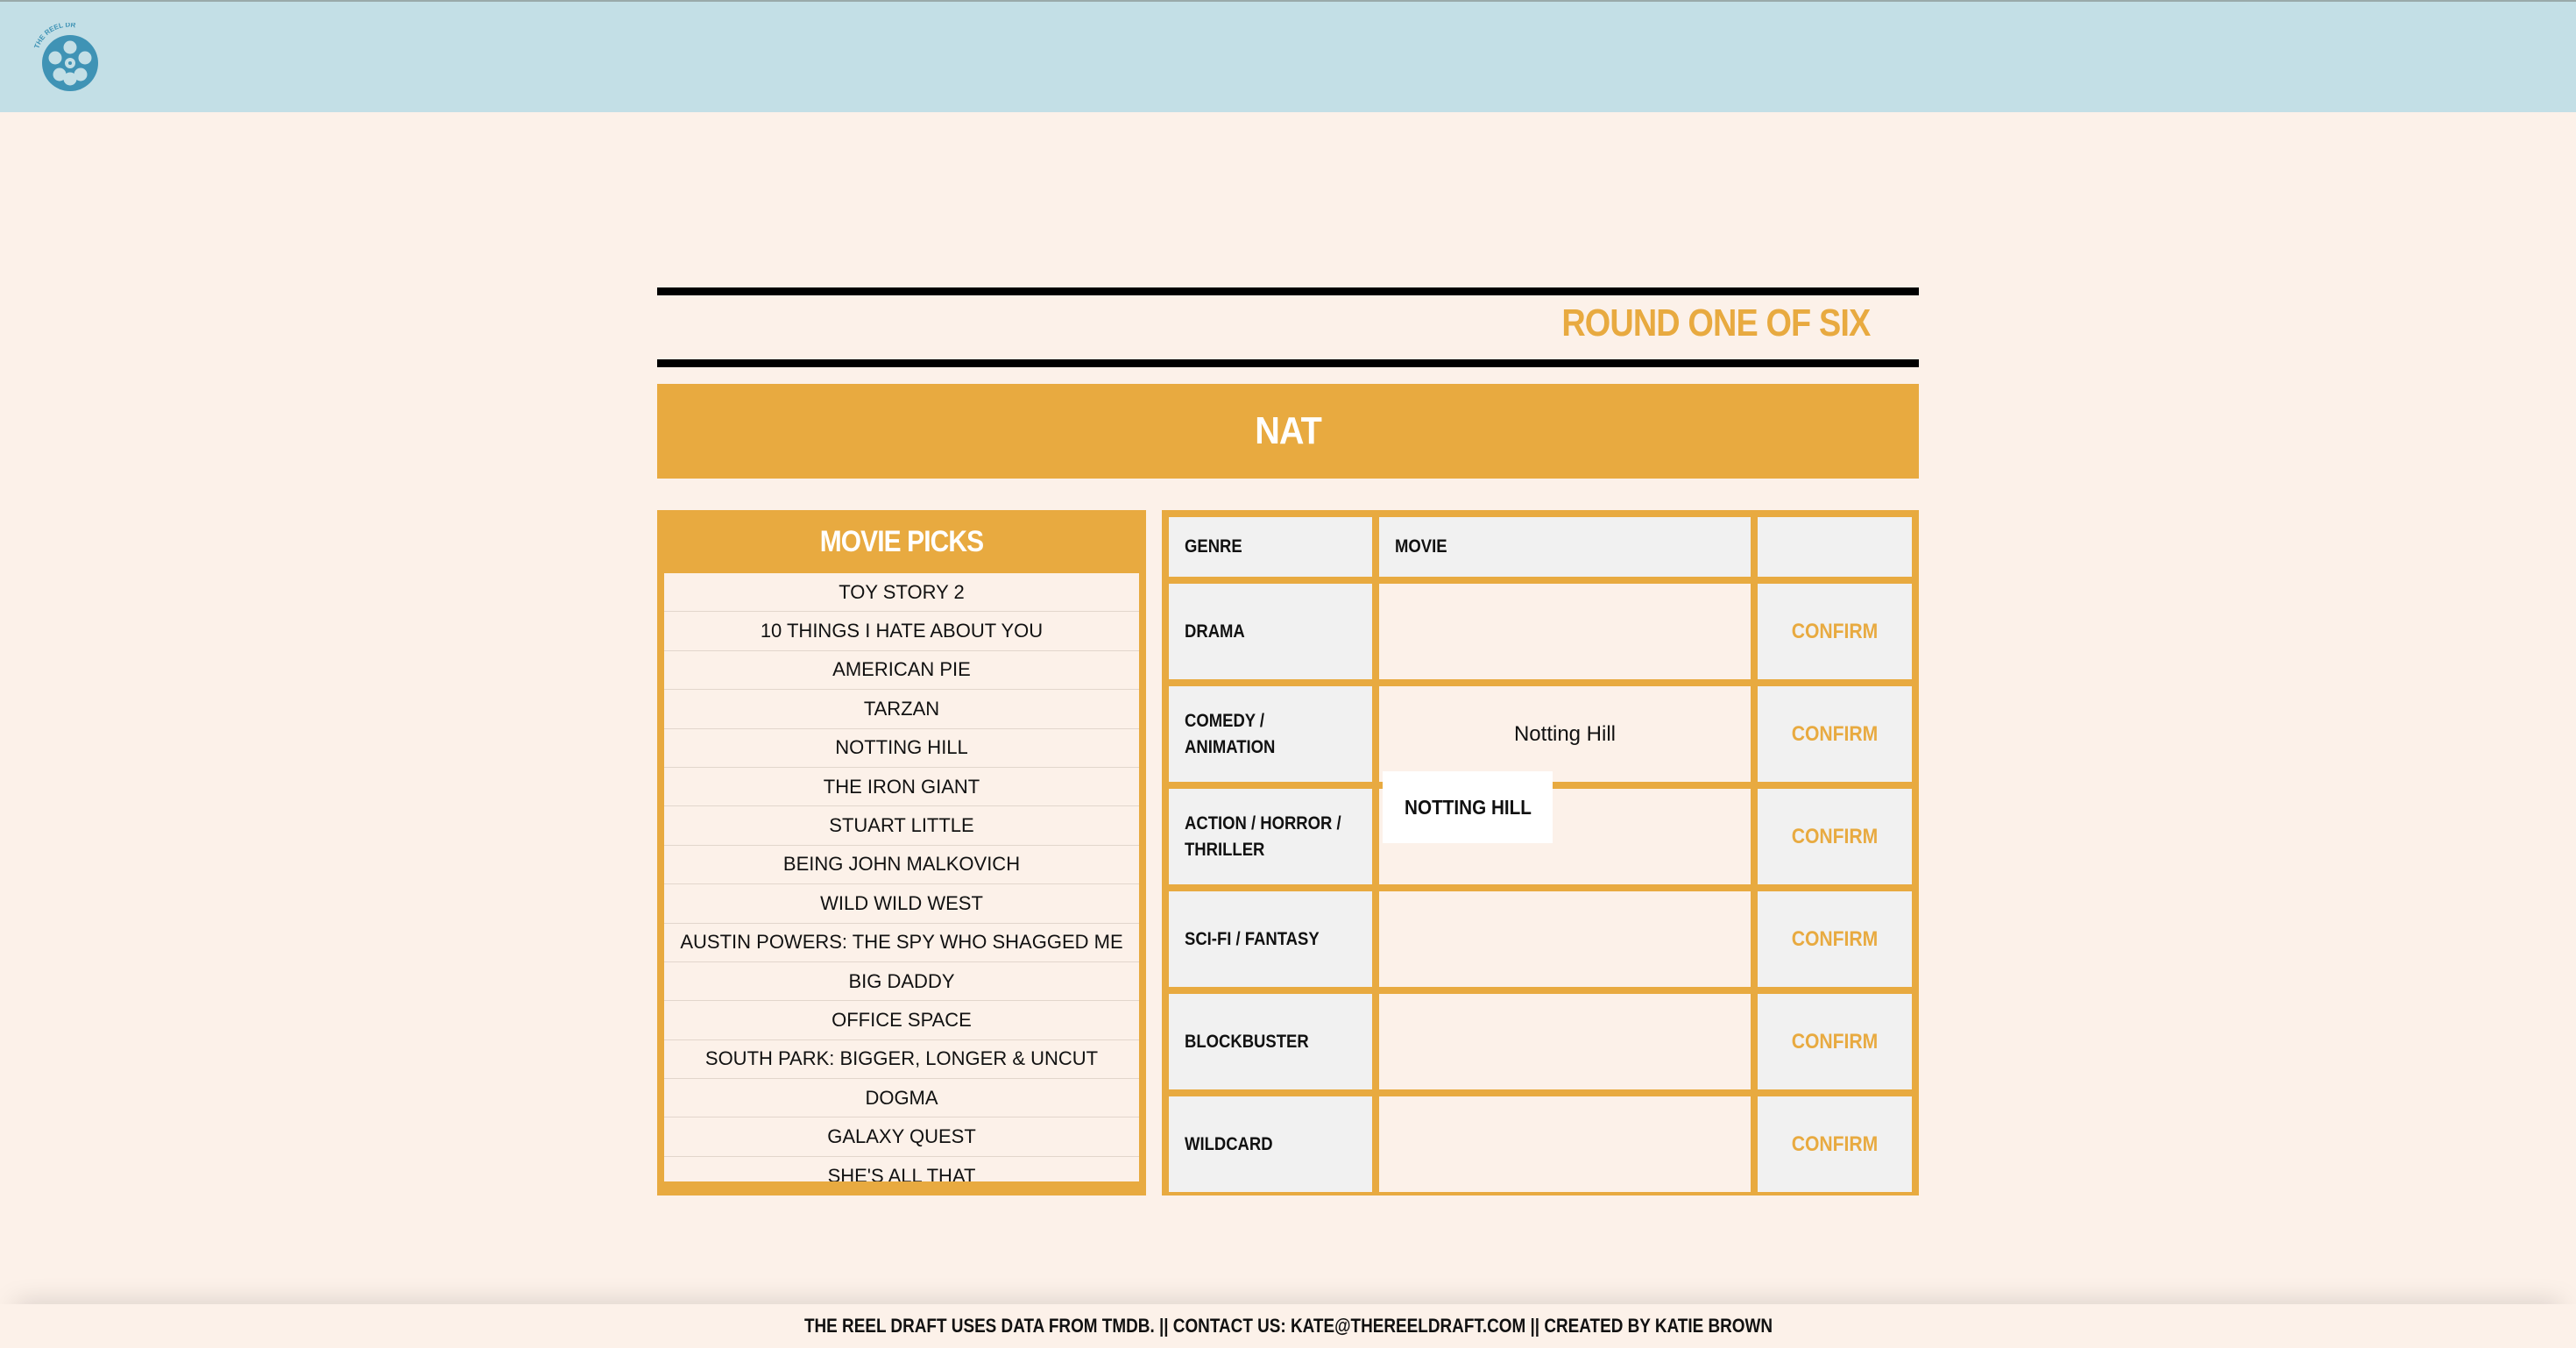 Image resolution: width=2576 pixels, height=1348 pixels. What do you see at coordinates (901, 943) in the screenshot?
I see `movie-pick-item: AUSTIN POWERS: THE SPY WHO SHAGGED ME` at bounding box center [901, 943].